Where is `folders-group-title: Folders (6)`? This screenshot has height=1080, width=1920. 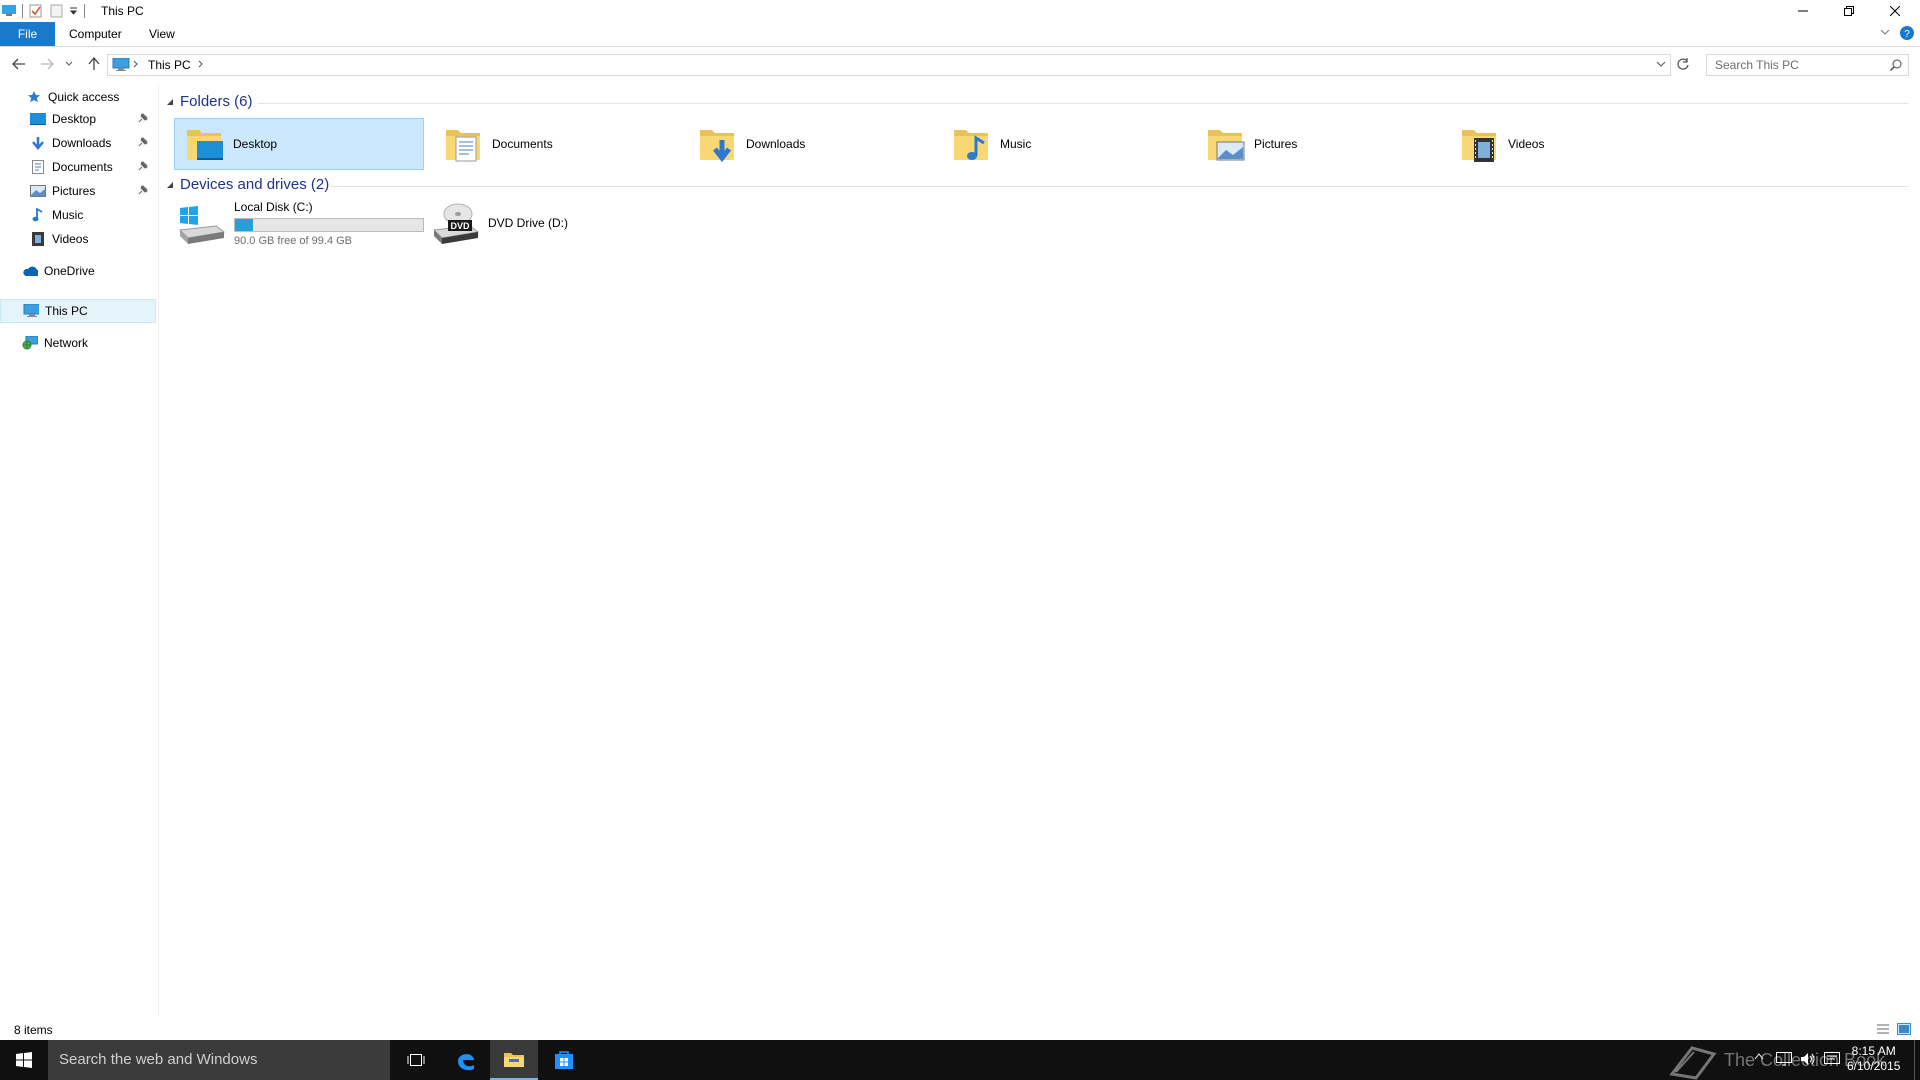
folders-group-title: Folders (6) is located at coordinates (216, 101).